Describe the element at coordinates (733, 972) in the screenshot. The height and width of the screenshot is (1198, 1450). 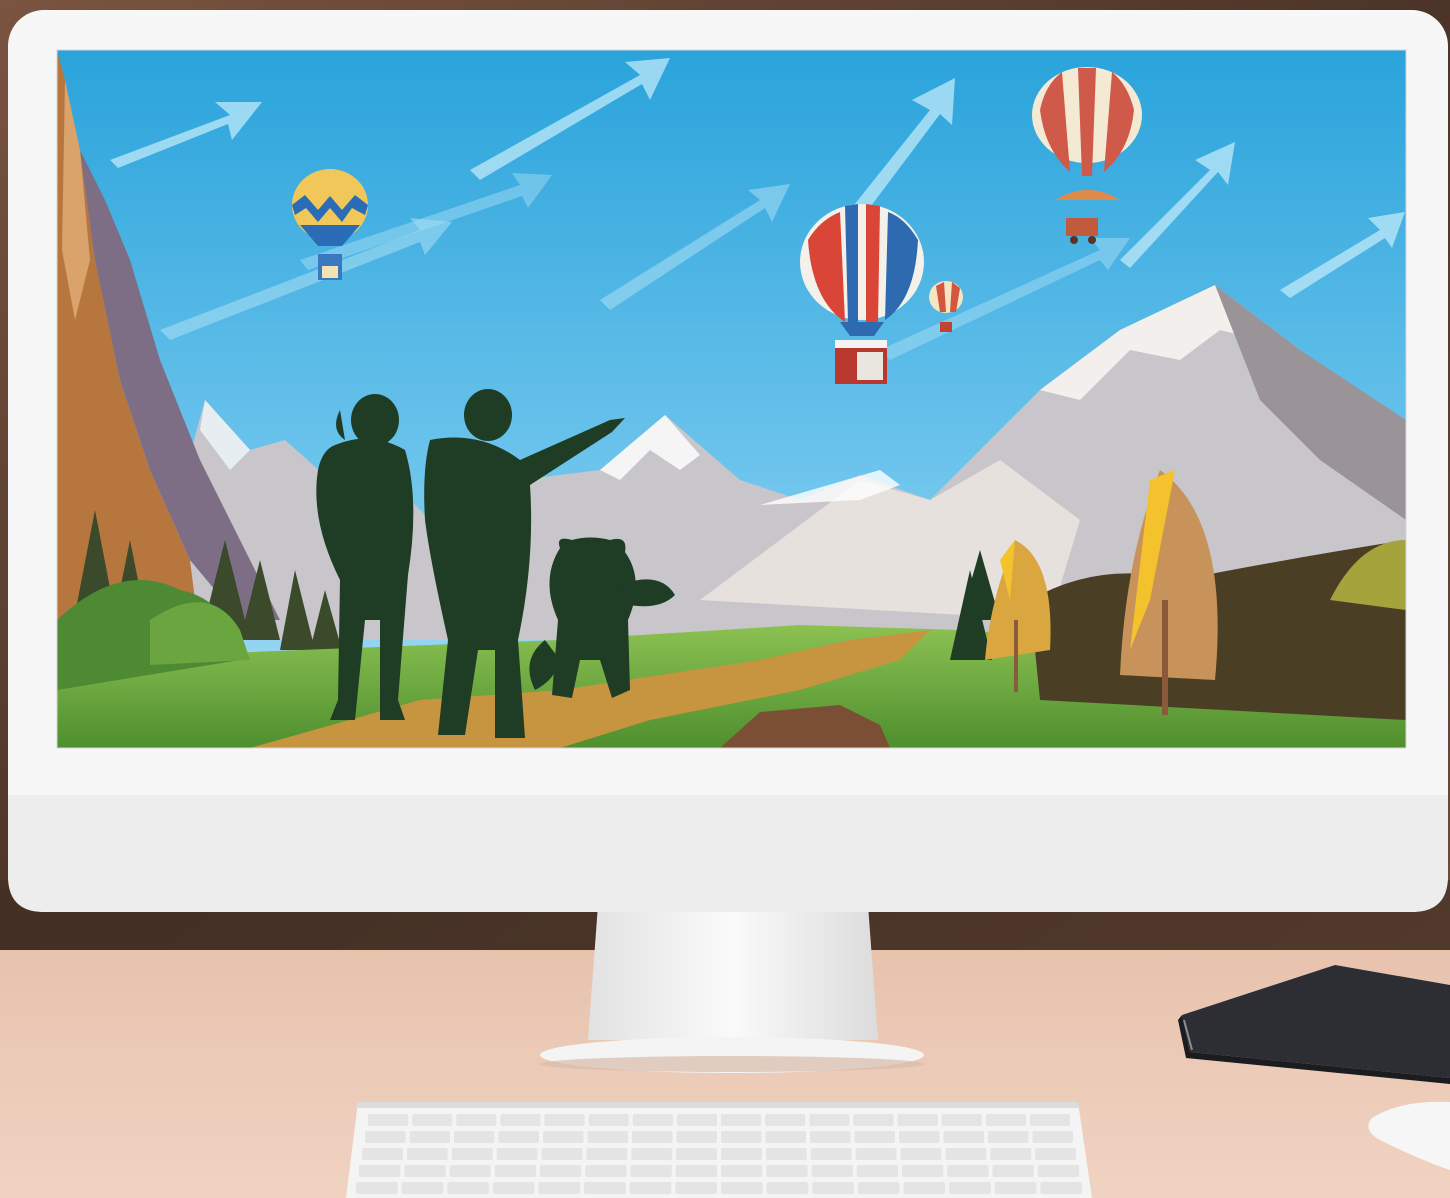
I see `monitor-stand` at that location.